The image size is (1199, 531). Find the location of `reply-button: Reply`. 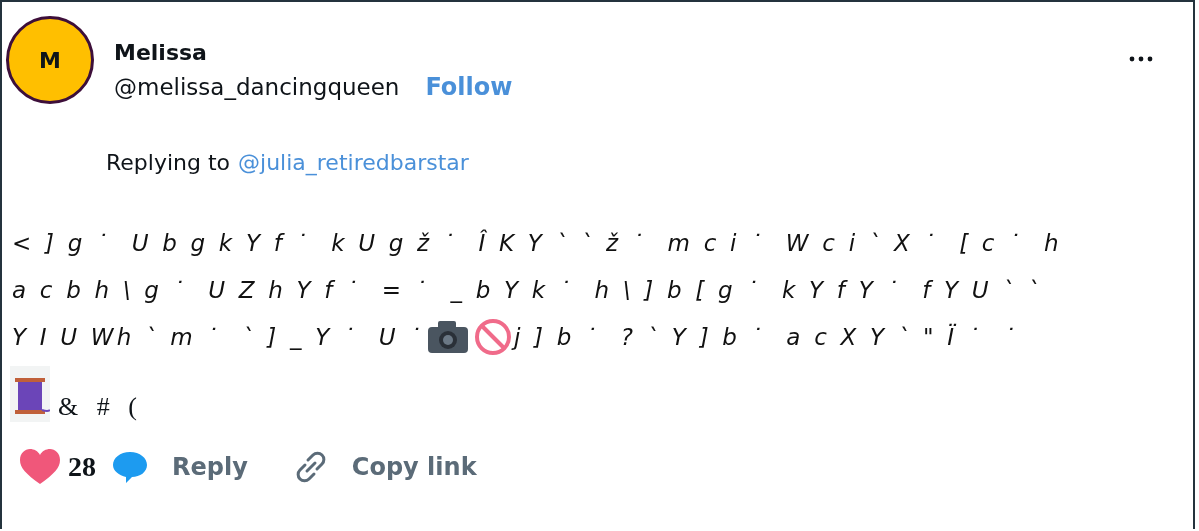

reply-button: Reply is located at coordinates (210, 467).